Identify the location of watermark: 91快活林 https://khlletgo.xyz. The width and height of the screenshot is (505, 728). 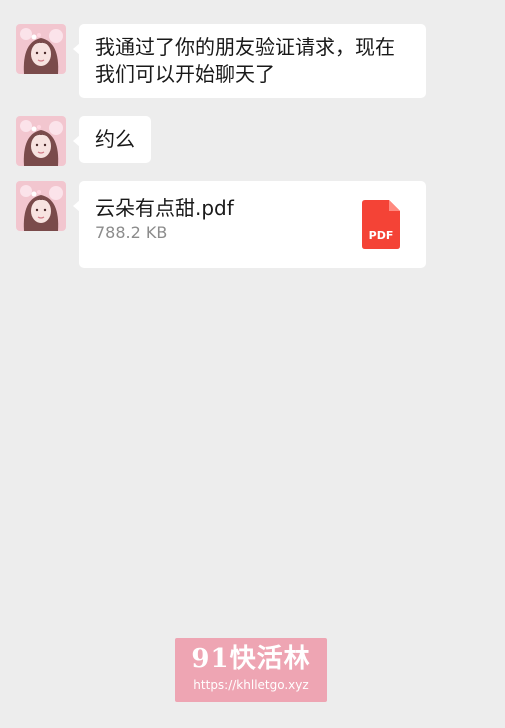
(251, 670).